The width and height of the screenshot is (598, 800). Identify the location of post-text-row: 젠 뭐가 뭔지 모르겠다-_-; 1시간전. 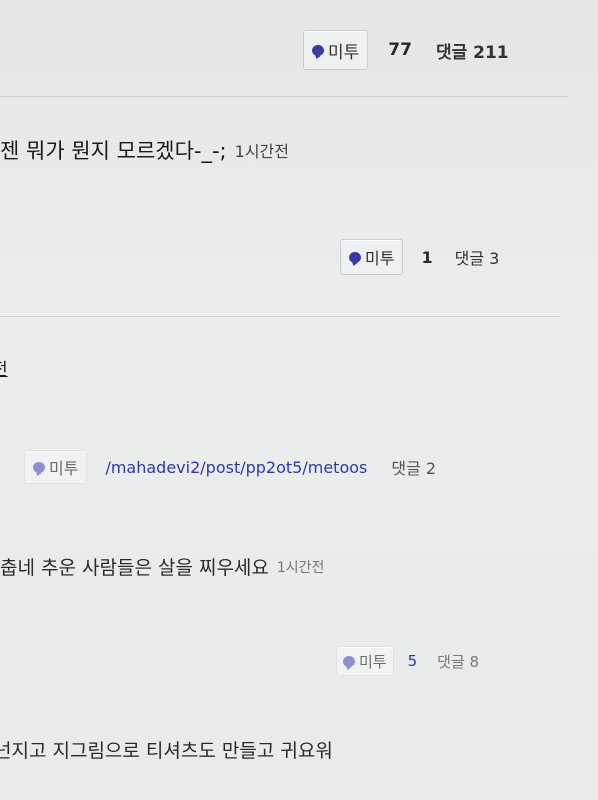
(144, 150).